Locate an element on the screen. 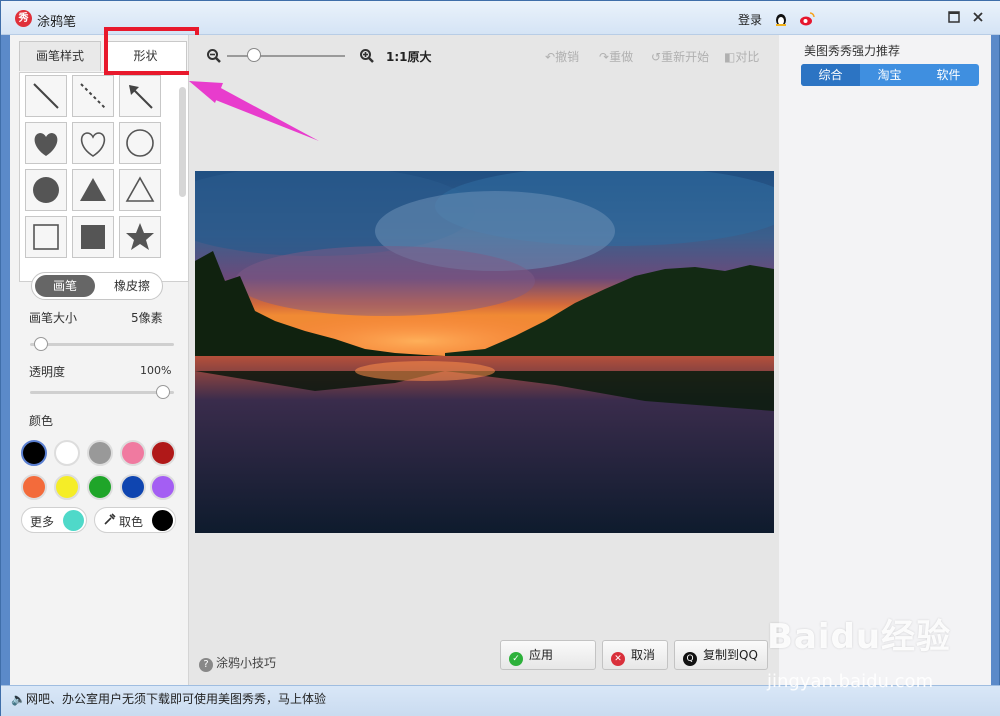  close-icon is located at coordinates (978, 18).